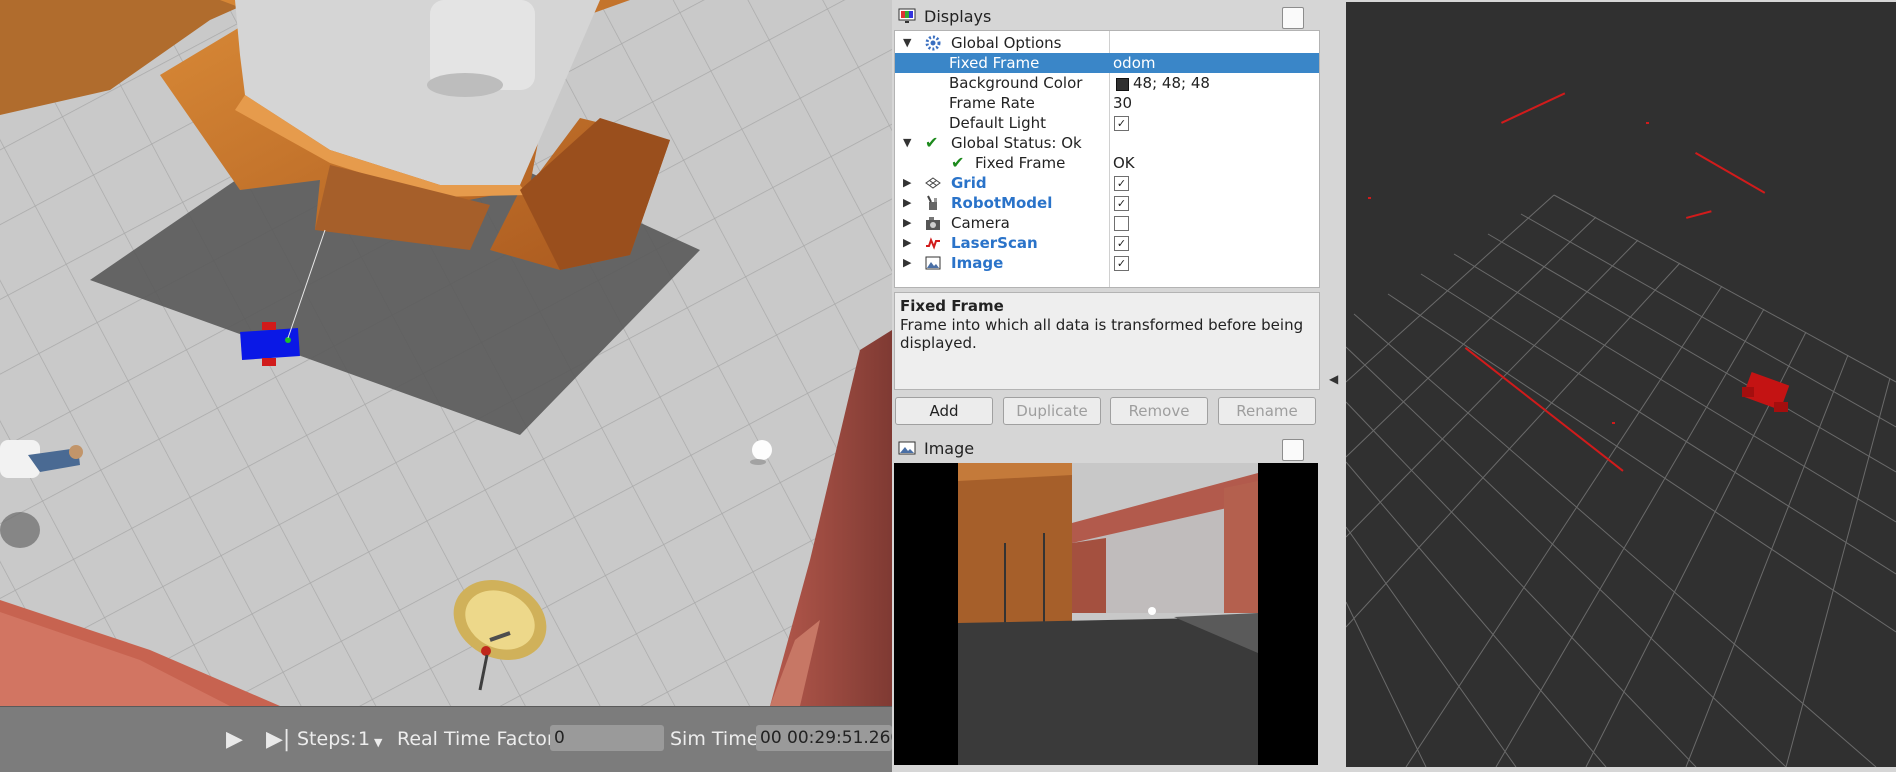  Describe the element at coordinates (944, 411) in the screenshot. I see `add-button: Add` at that location.